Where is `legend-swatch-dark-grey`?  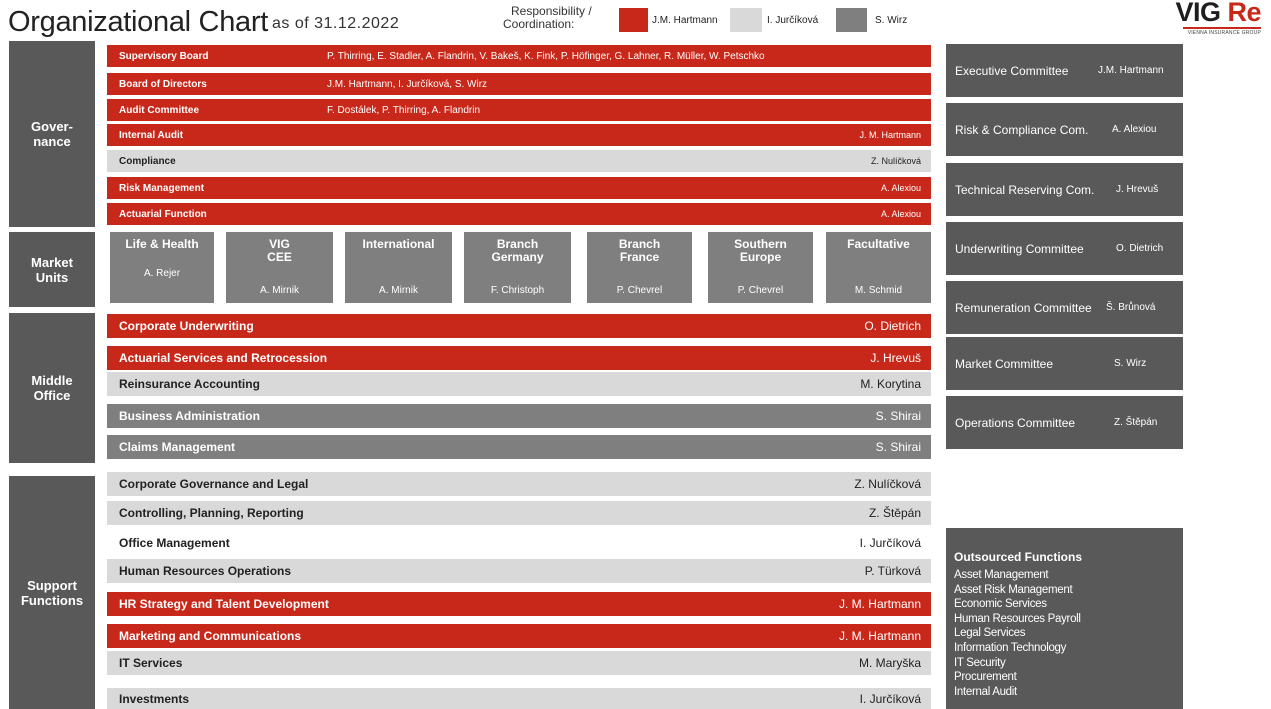 legend-swatch-dark-grey is located at coordinates (851, 20).